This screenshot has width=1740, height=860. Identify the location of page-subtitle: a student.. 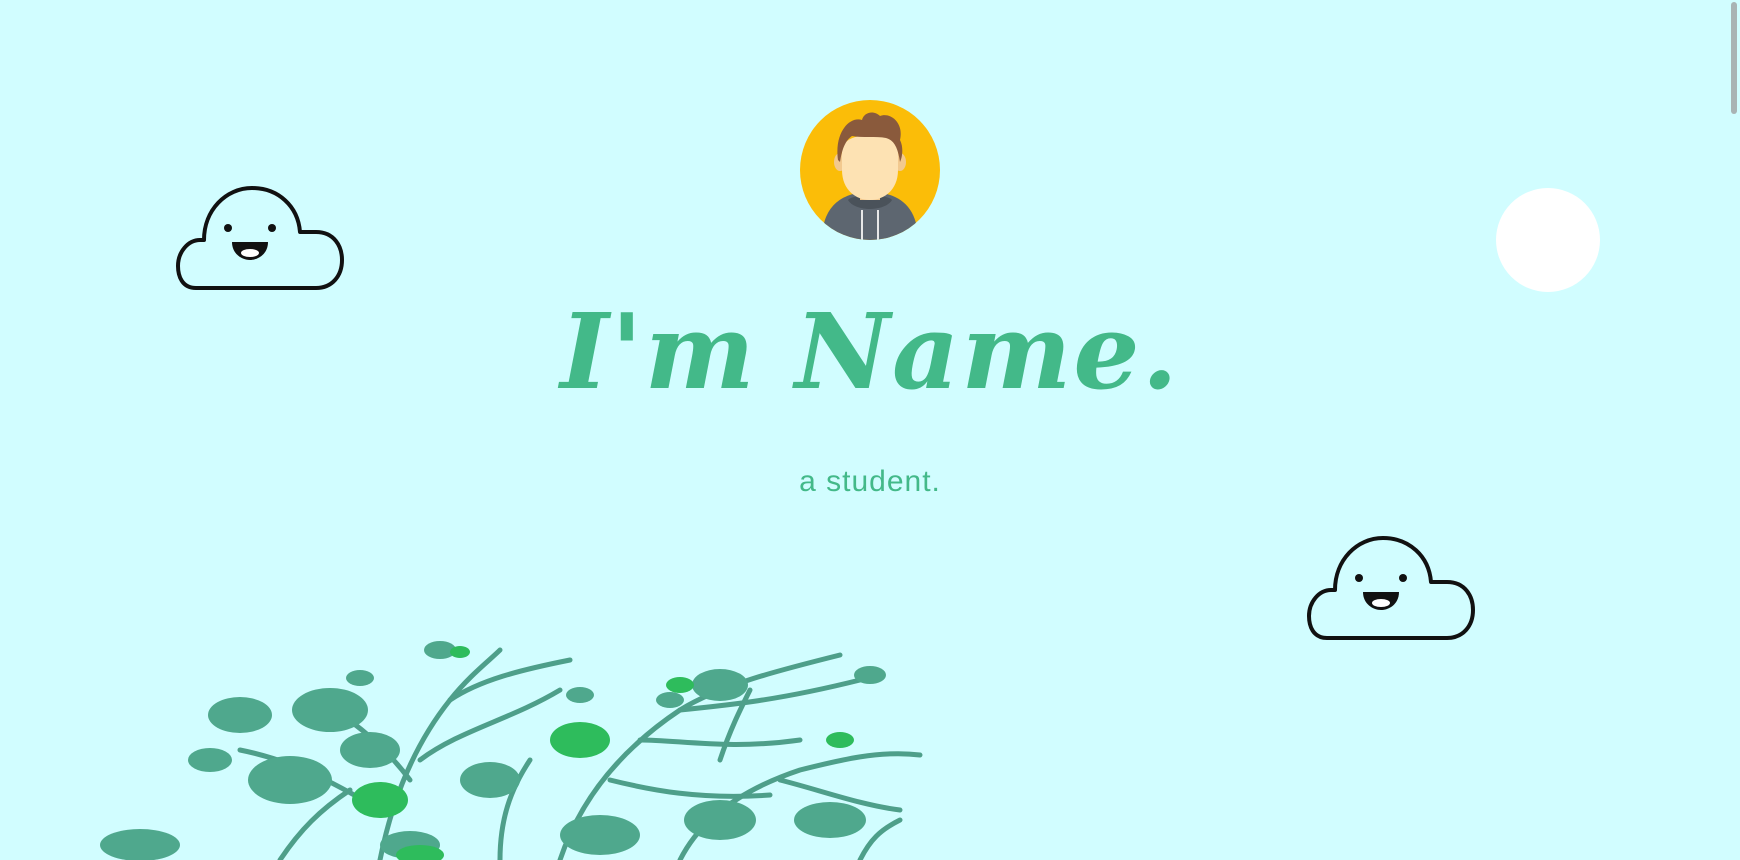
(870, 481).